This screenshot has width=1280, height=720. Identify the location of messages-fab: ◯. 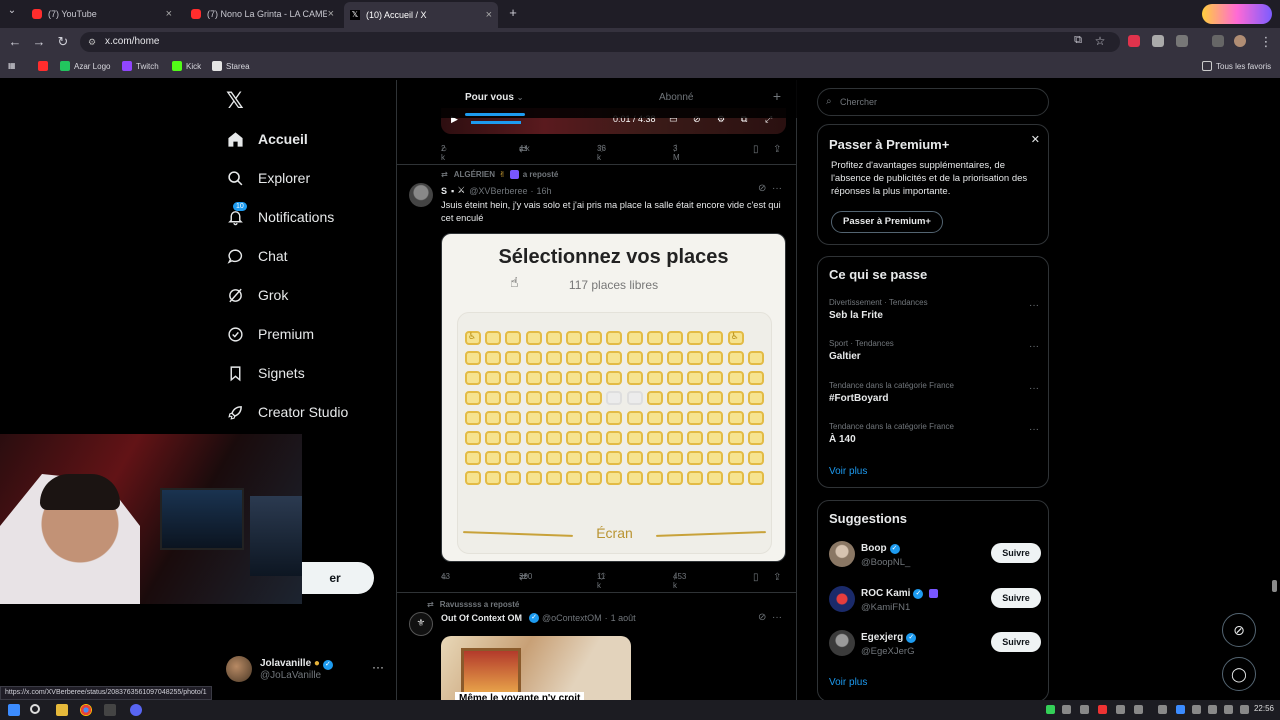
(1239, 674).